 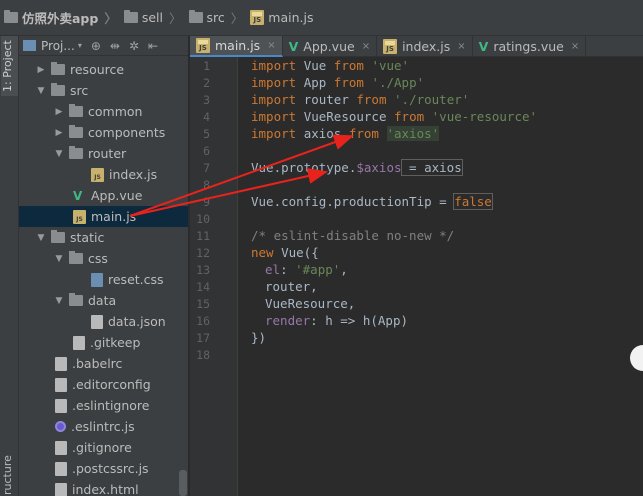 I want to click on text-file-icon, so click(x=61, y=447).